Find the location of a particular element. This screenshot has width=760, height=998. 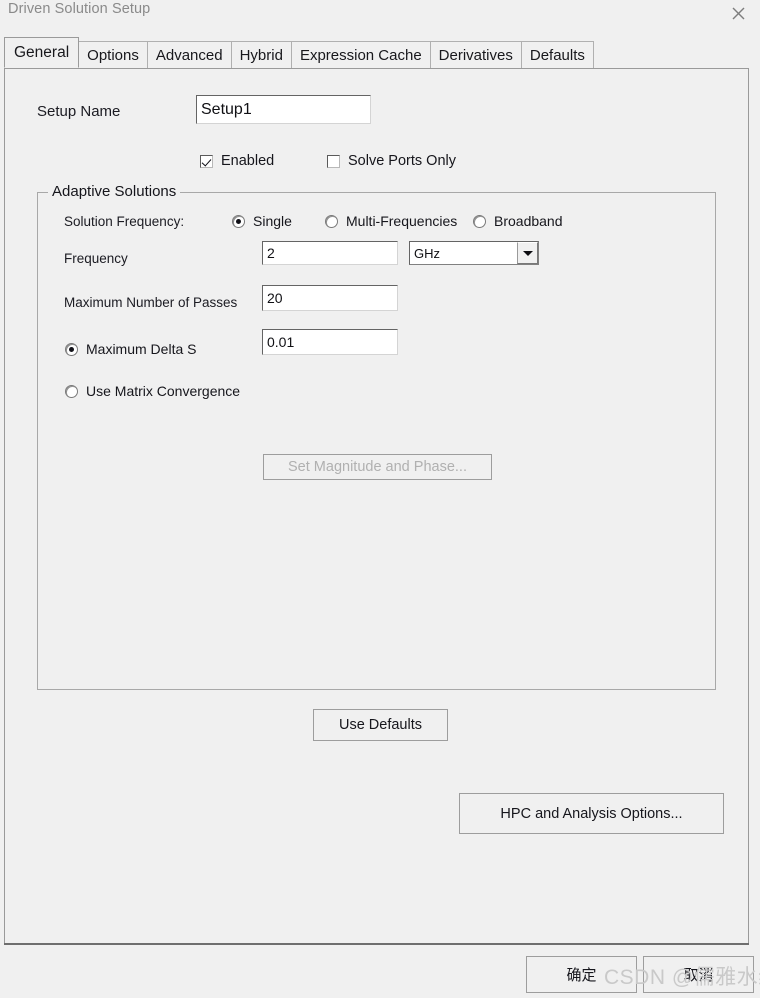

solve-ports-only-checkbox: Solve Ports Only is located at coordinates (391, 161).